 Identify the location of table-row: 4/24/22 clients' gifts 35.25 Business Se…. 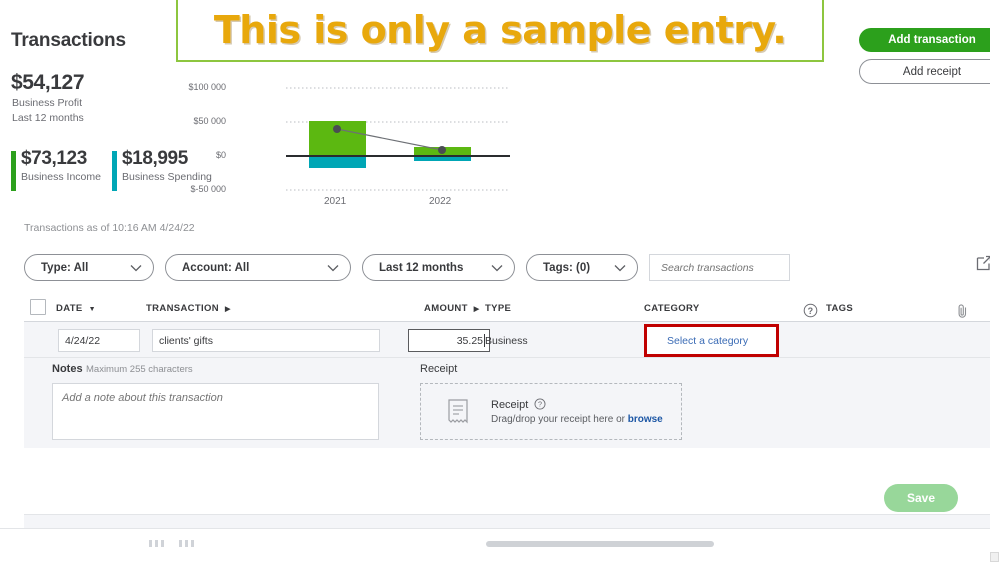
(511, 340).